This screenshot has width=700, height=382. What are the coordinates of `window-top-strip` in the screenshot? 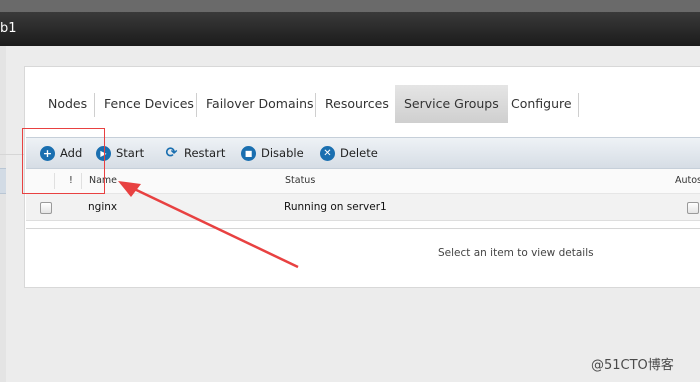 It's located at (350, 6).